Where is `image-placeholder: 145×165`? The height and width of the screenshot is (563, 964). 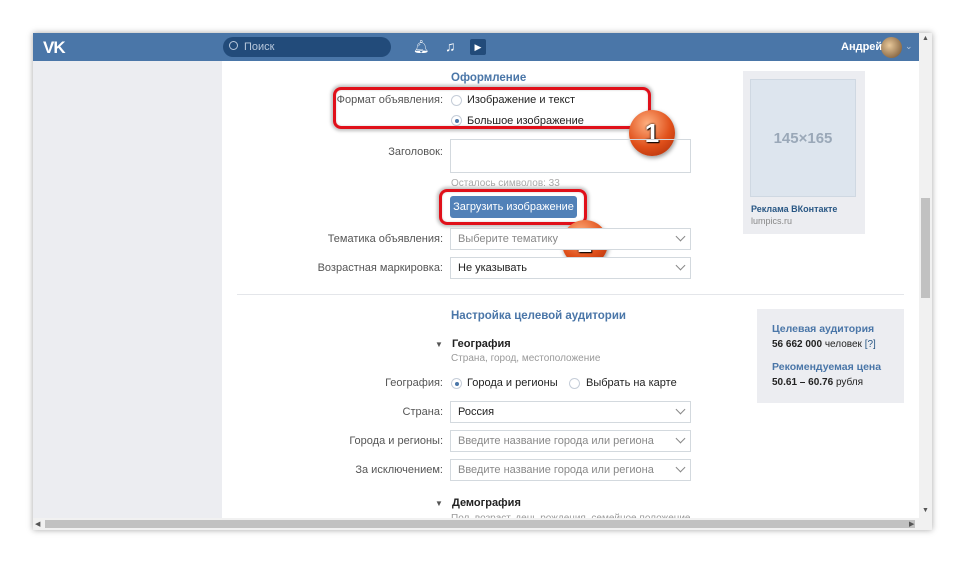
image-placeholder: 145×165 is located at coordinates (803, 138).